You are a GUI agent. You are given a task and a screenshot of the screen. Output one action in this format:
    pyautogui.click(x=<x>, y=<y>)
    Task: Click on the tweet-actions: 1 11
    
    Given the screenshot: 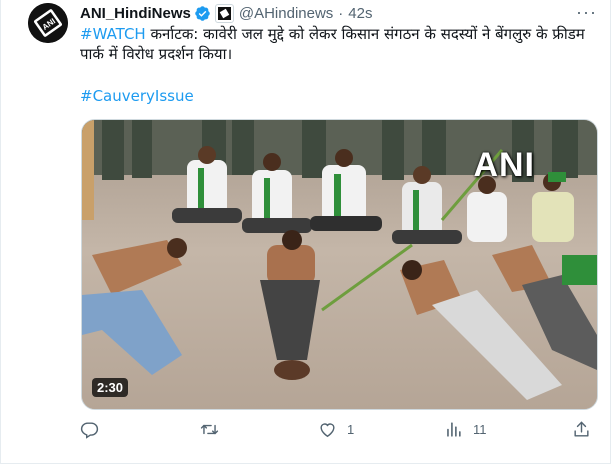 What is the action you would take?
    pyautogui.click(x=337, y=431)
    